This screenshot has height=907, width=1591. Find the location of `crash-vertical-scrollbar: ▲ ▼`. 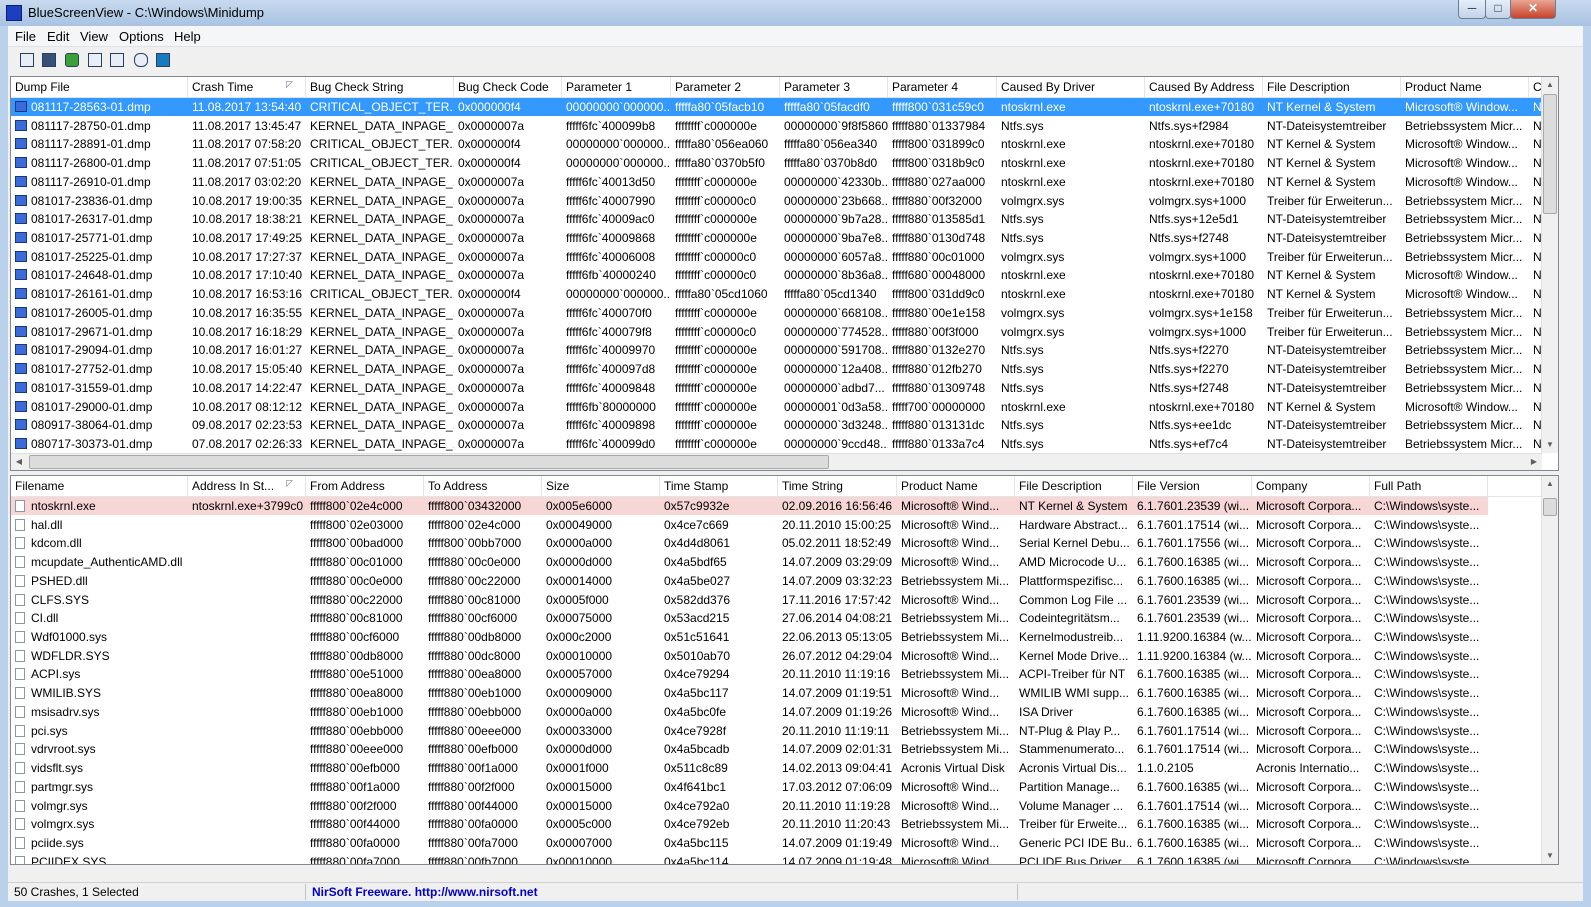

crash-vertical-scrollbar: ▲ ▼ is located at coordinates (1549, 265).